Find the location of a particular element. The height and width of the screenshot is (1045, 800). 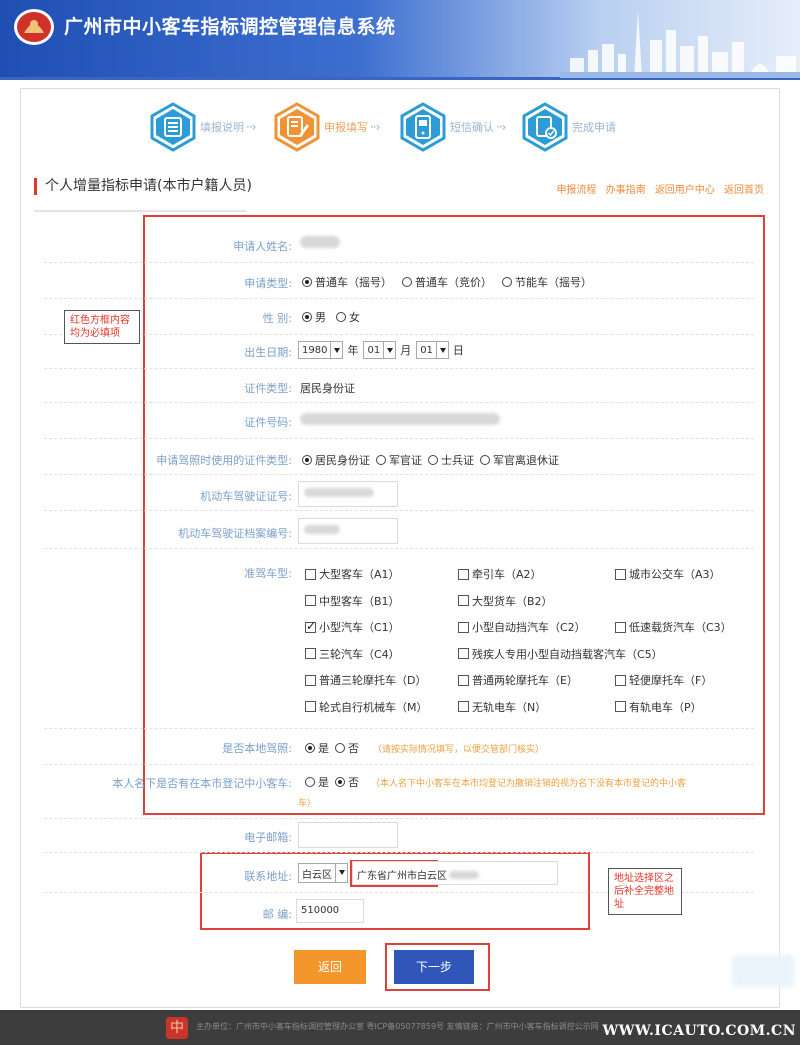

license-no-input is located at coordinates (348, 494).